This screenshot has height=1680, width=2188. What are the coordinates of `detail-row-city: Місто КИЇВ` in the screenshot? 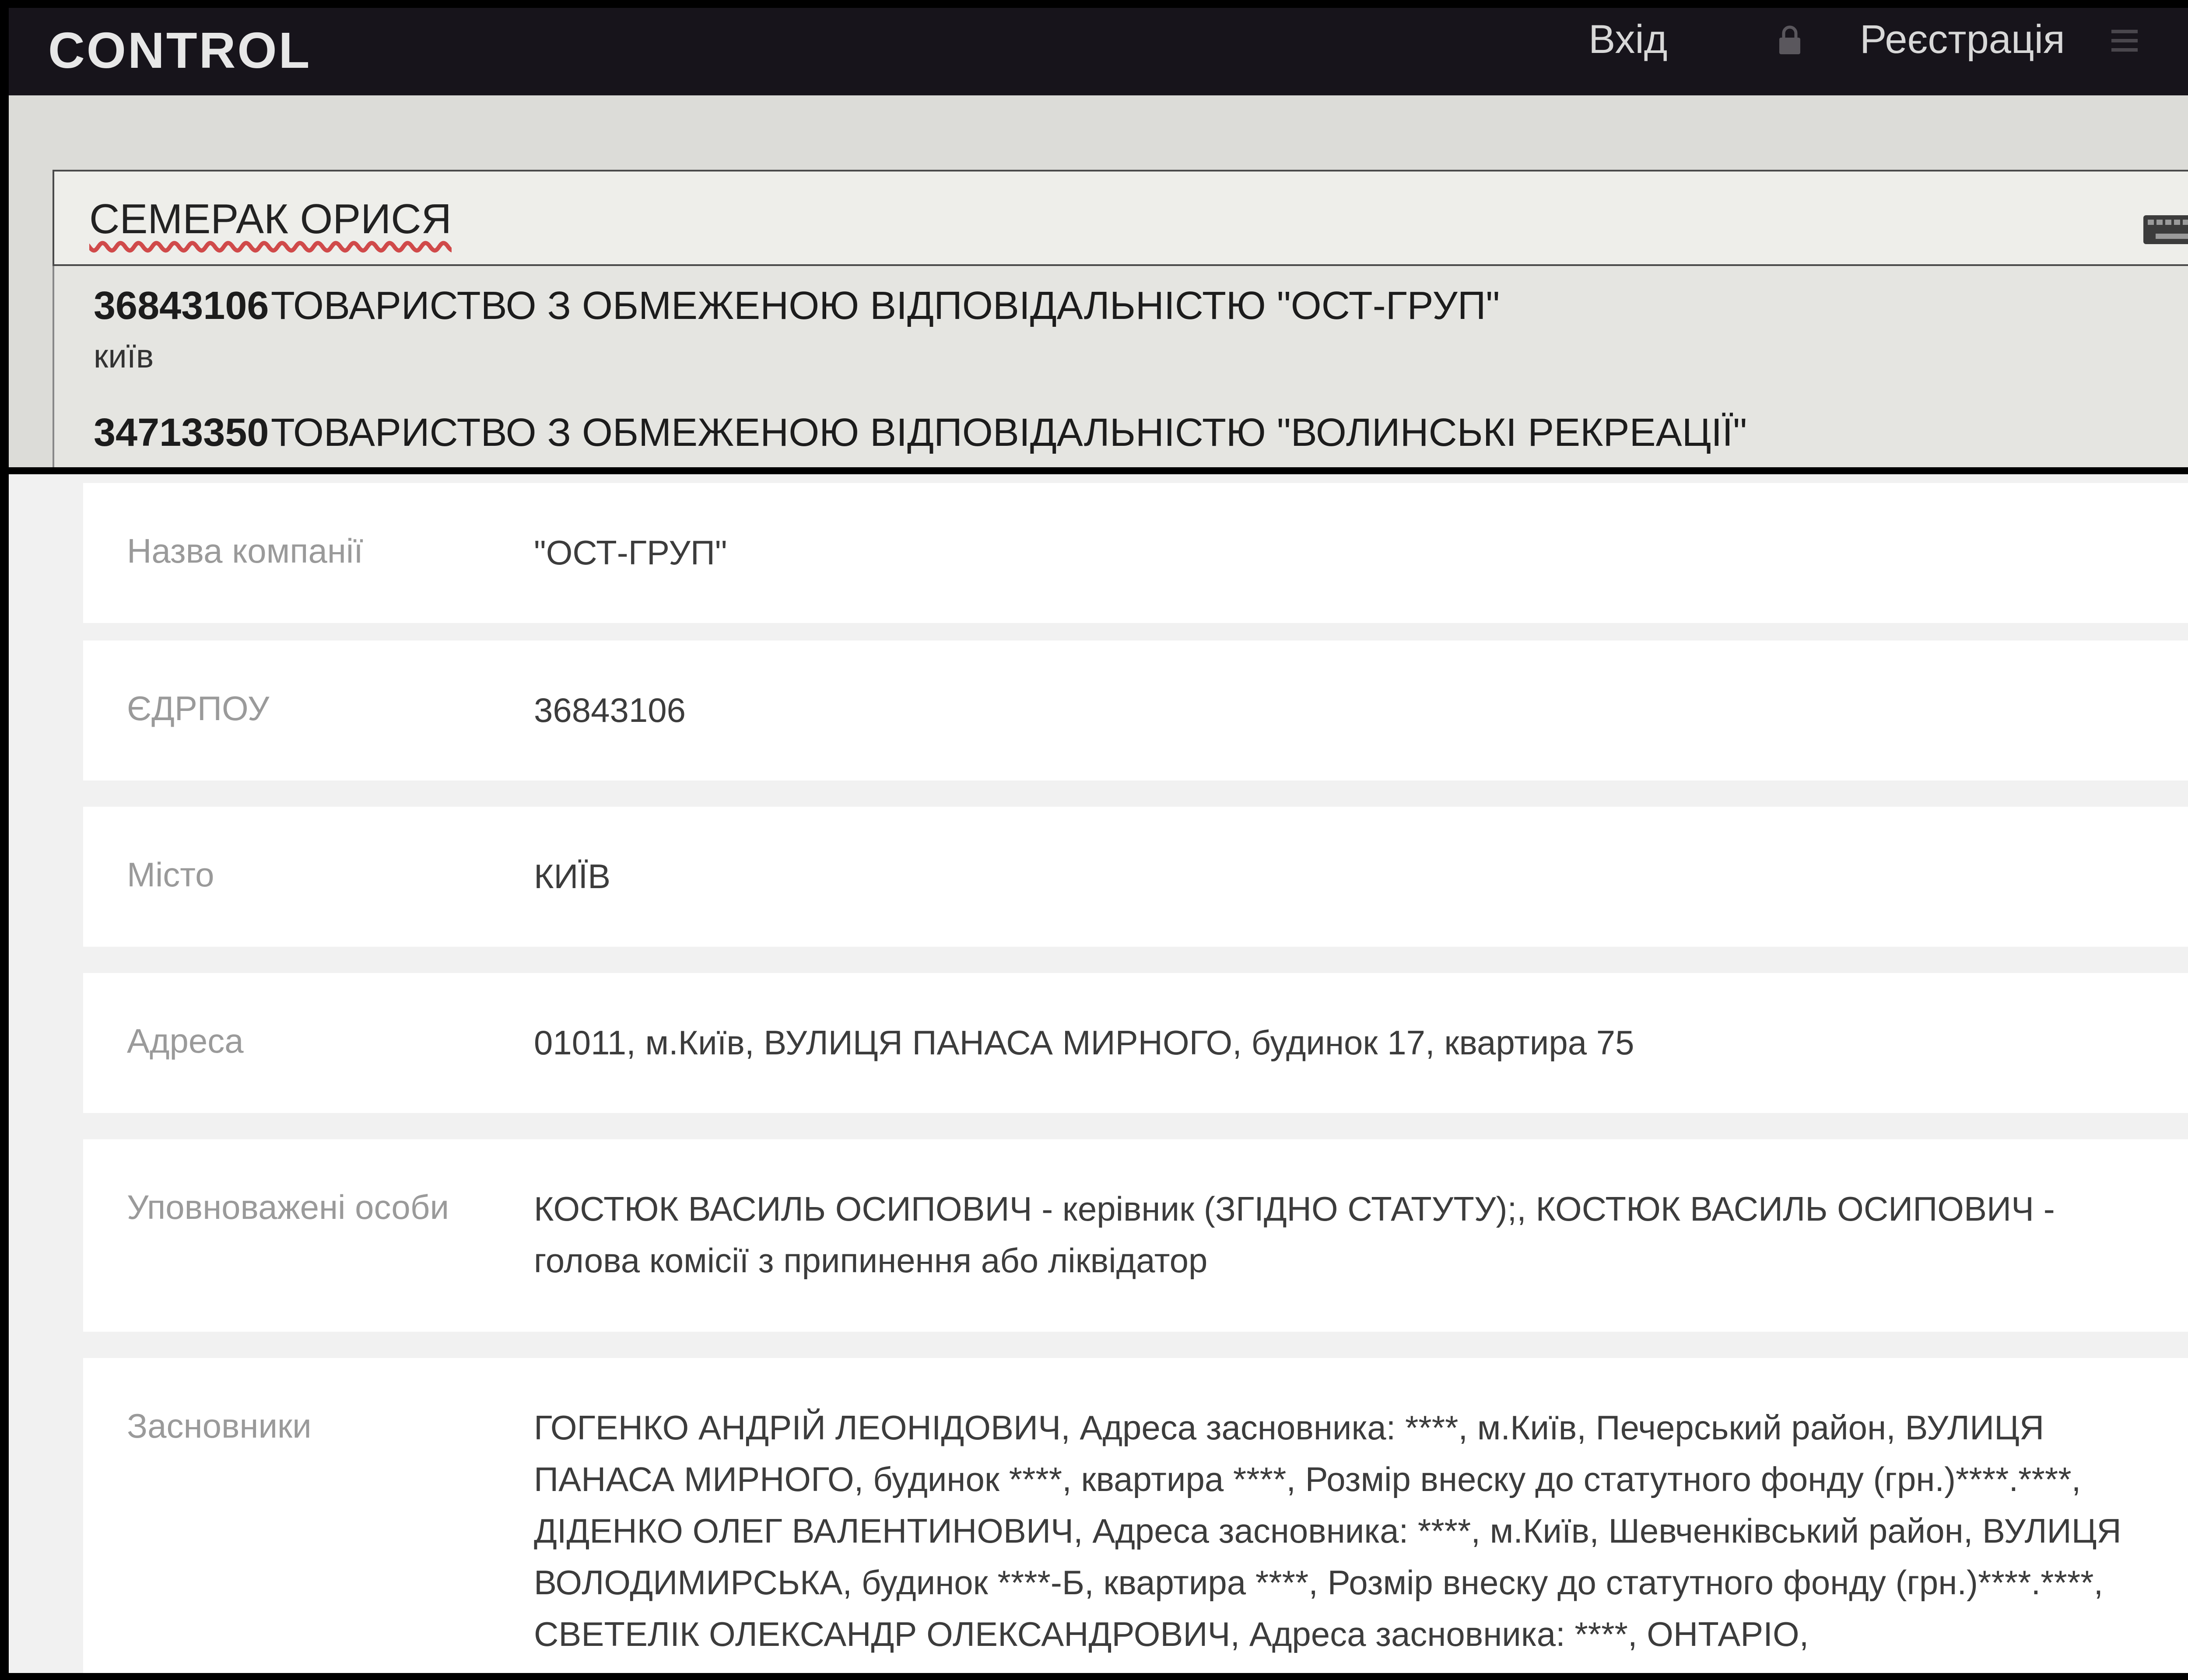 It's located at (1135, 877).